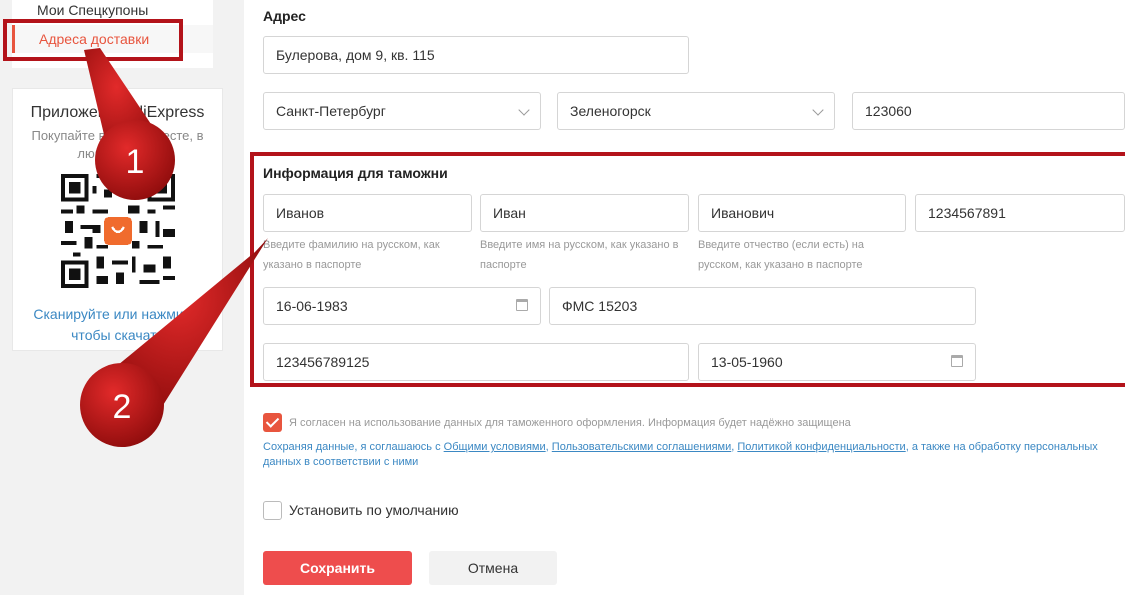  Describe the element at coordinates (284, 16) in the screenshot. I see `address-section-label: Адрес` at that location.